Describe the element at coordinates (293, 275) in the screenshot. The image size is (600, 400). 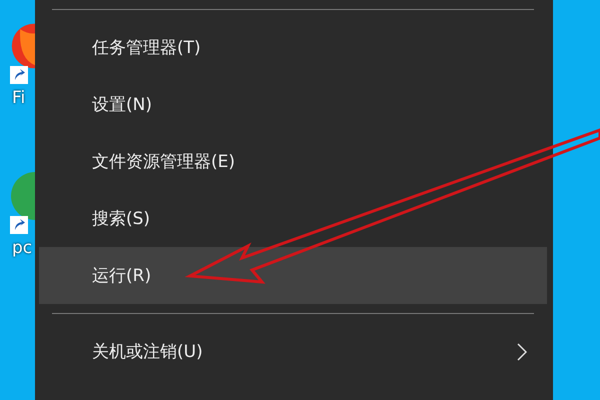
I see `menu-item: 运行(R)` at that location.